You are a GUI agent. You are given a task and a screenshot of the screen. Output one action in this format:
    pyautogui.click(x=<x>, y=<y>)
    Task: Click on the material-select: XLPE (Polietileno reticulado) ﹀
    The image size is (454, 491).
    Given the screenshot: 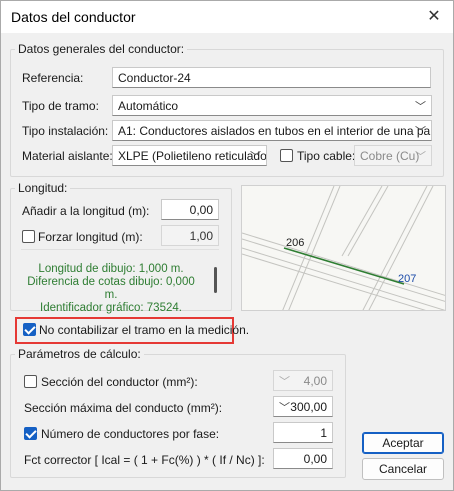 What is the action you would take?
    pyautogui.click(x=189, y=155)
    